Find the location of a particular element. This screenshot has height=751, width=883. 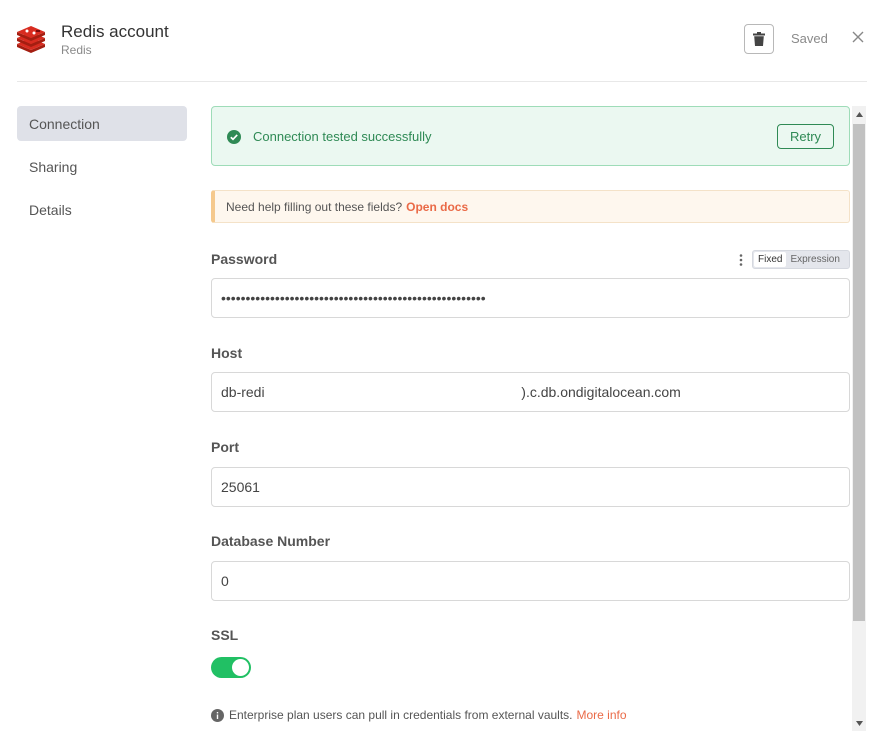

caret-down-icon is located at coordinates (859, 723).